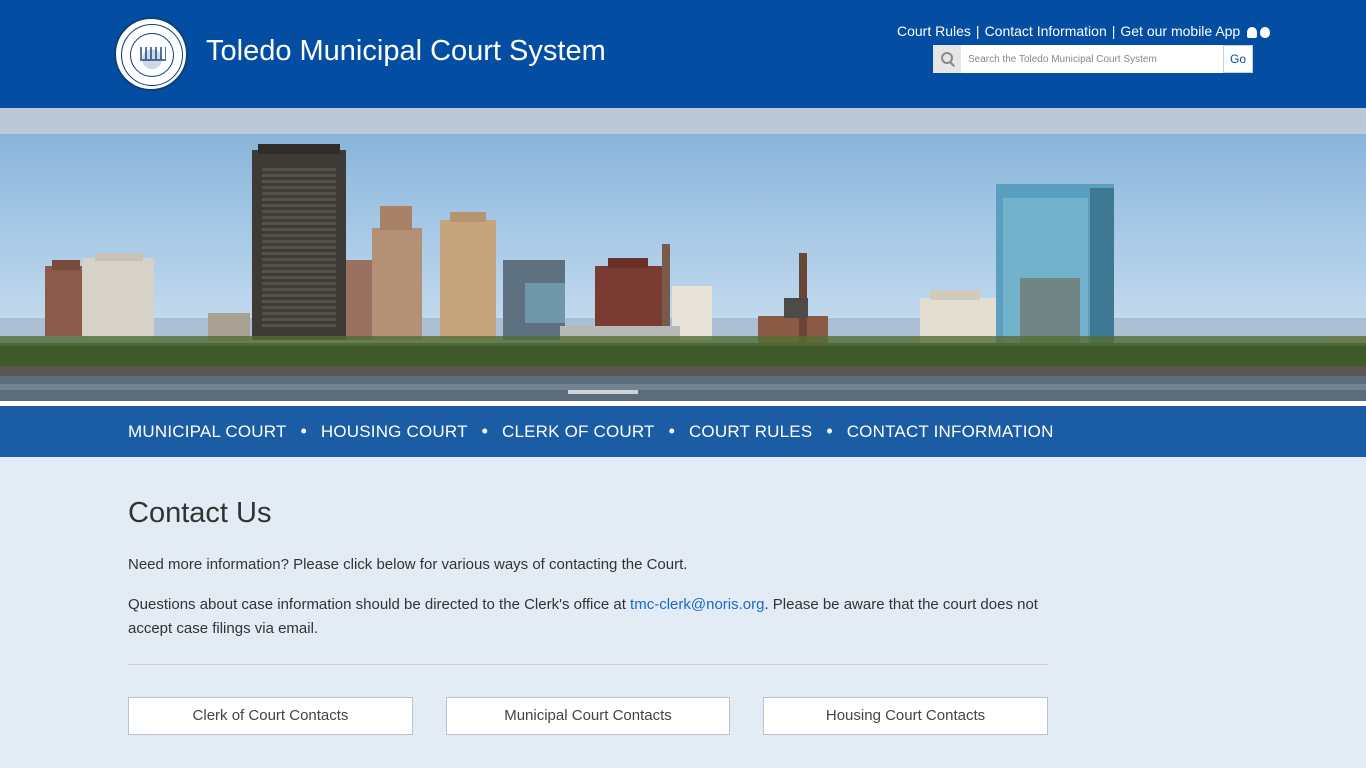 The height and width of the screenshot is (768, 1366). Describe the element at coordinates (394, 432) in the screenshot. I see `nav-item-housing-court: HOUSING COURT` at that location.